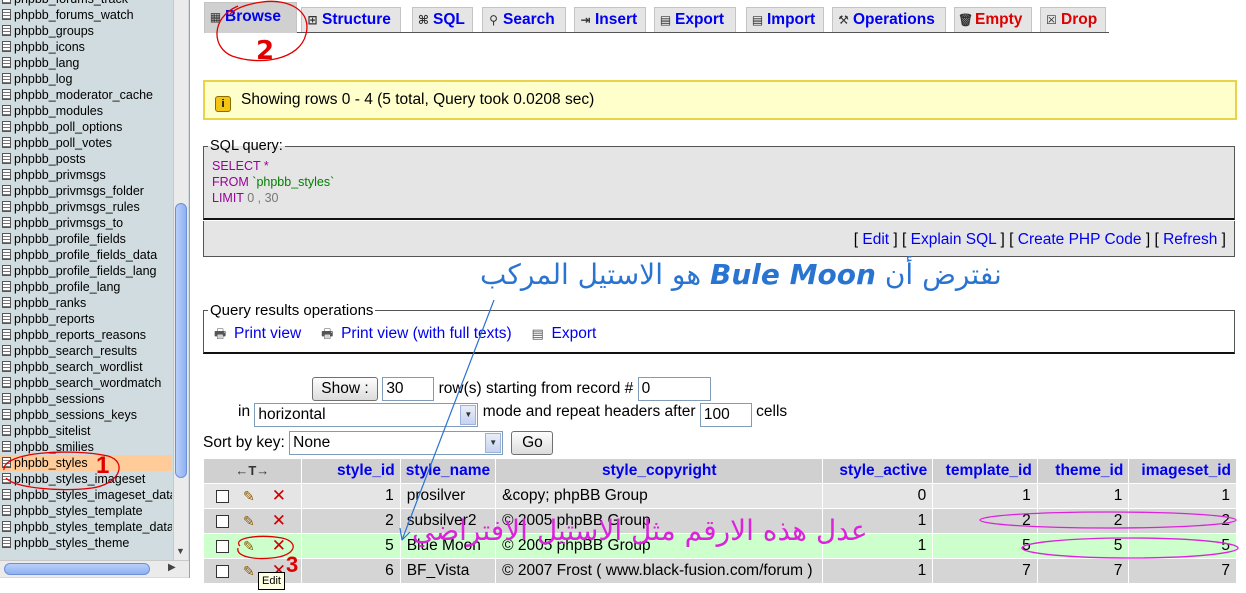 The height and width of the screenshot is (593, 1246). What do you see at coordinates (86, 191) in the screenshot?
I see `sidebar-table-item: phpbb_privmsgs_folder` at bounding box center [86, 191].